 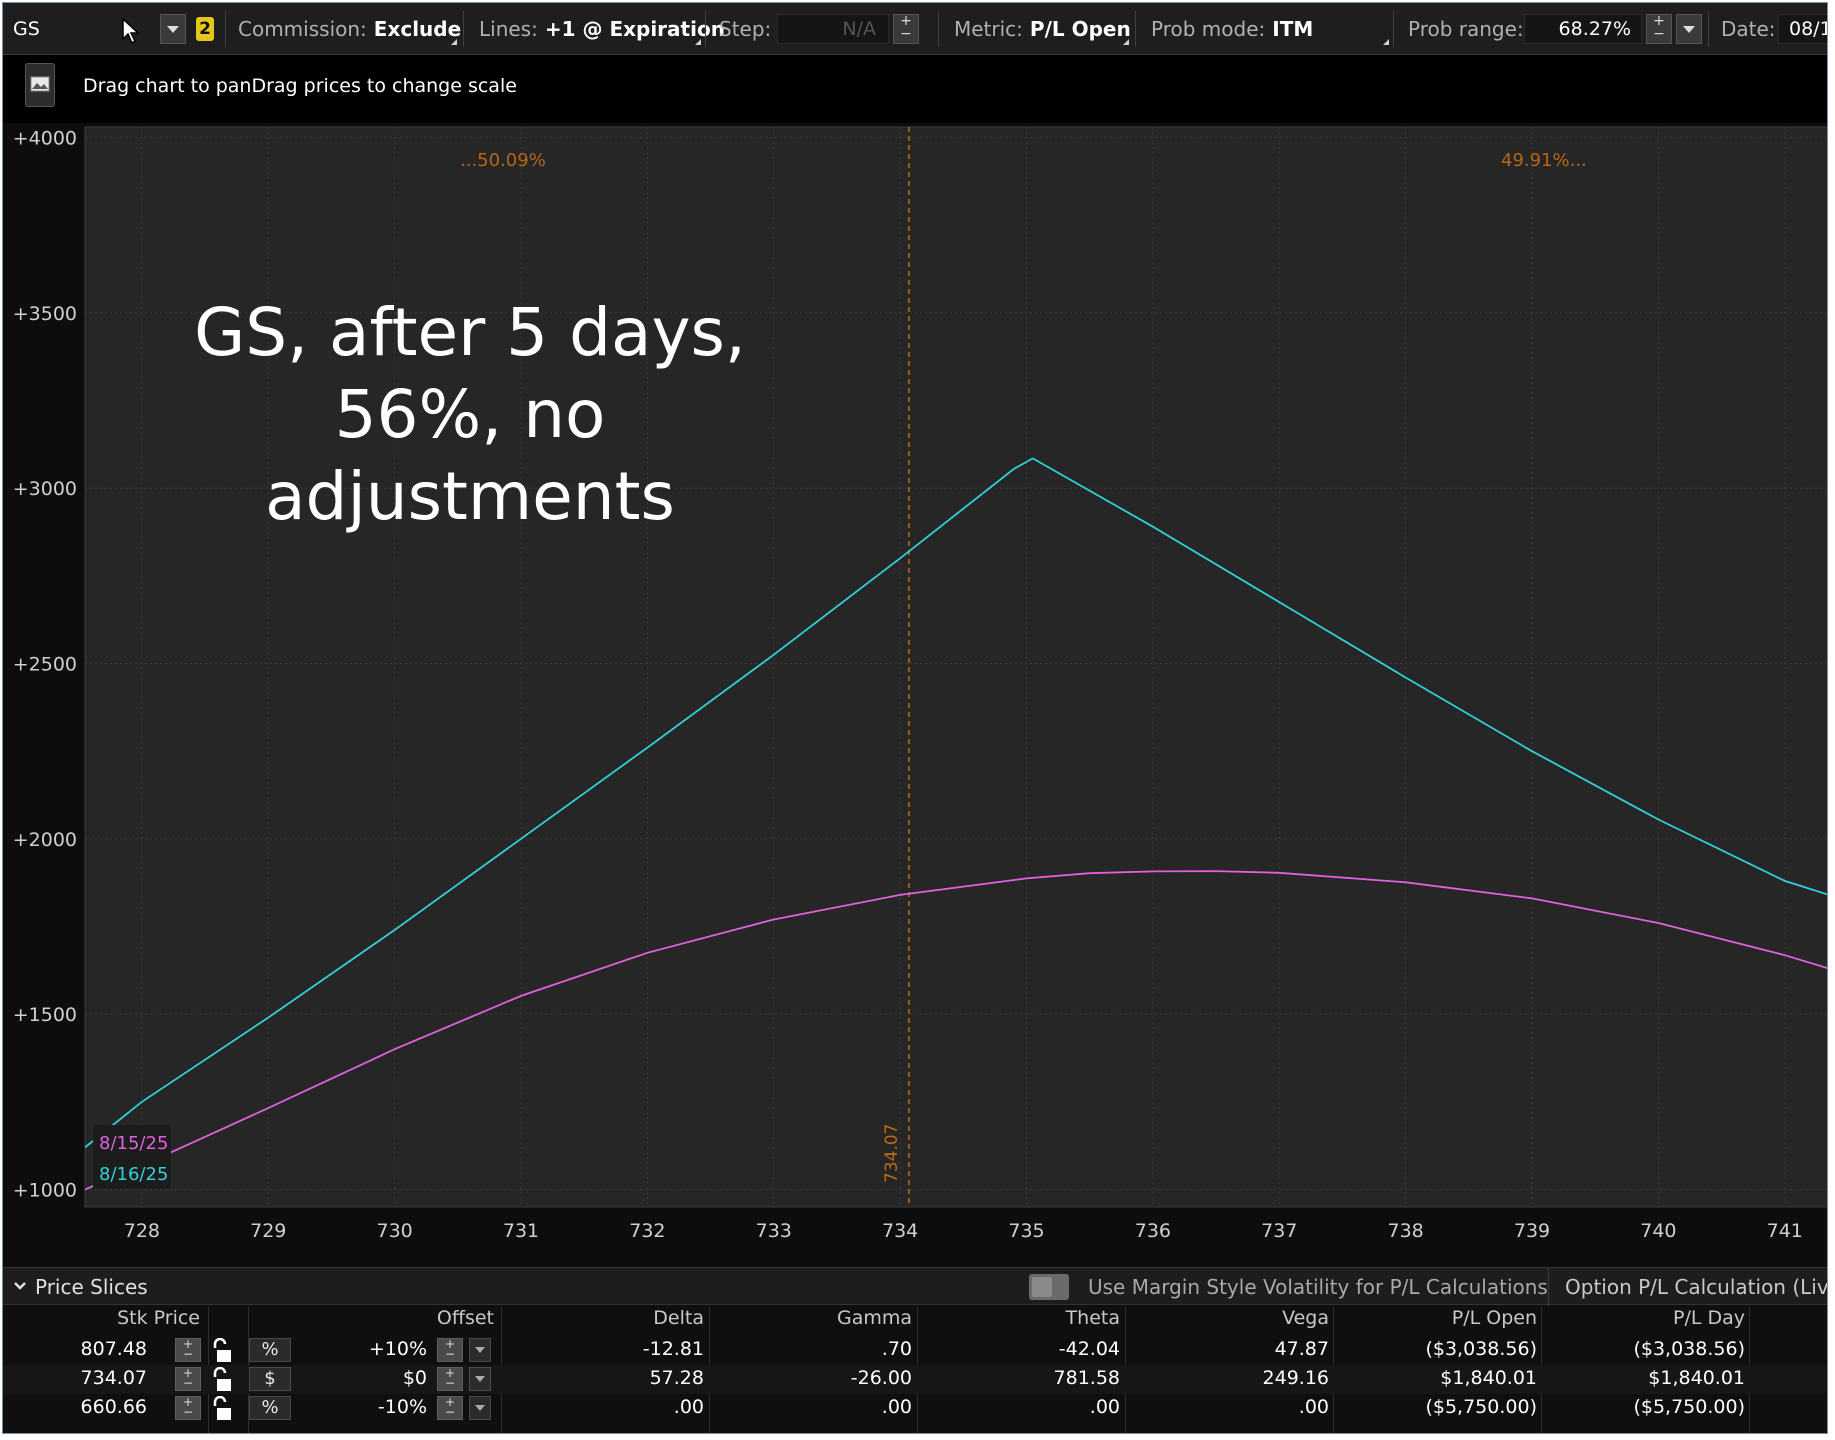 What do you see at coordinates (417, 29) in the screenshot?
I see `commission-value: Exclude` at bounding box center [417, 29].